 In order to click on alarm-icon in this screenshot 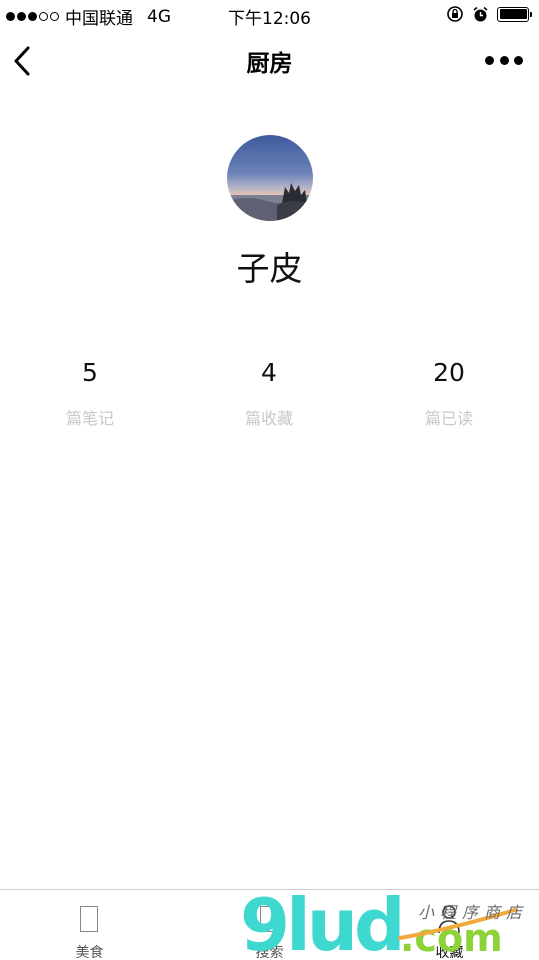, I will do `click(480, 13)`.